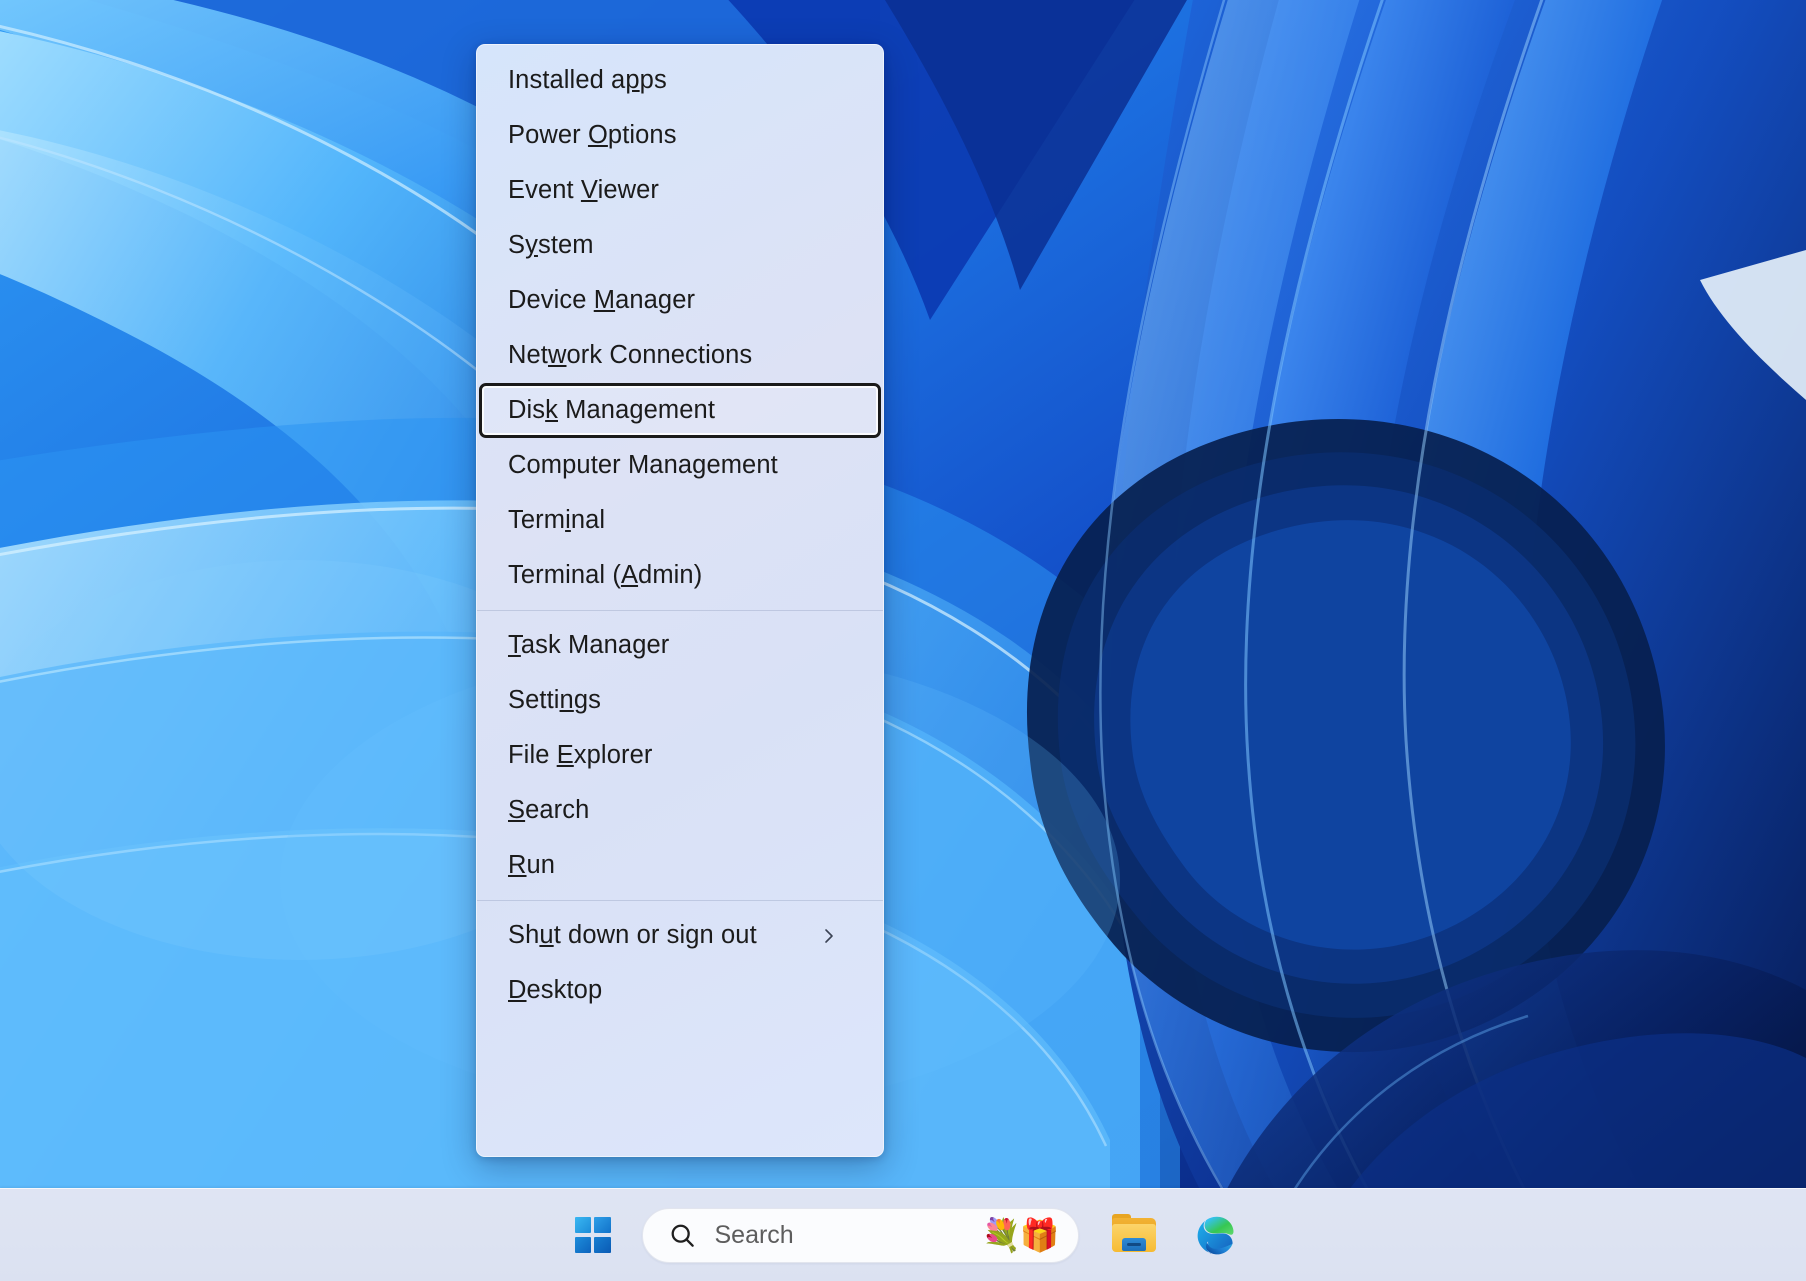 The image size is (1806, 1281). Describe the element at coordinates (514, 645) in the screenshot. I see `access-key: T` at that location.